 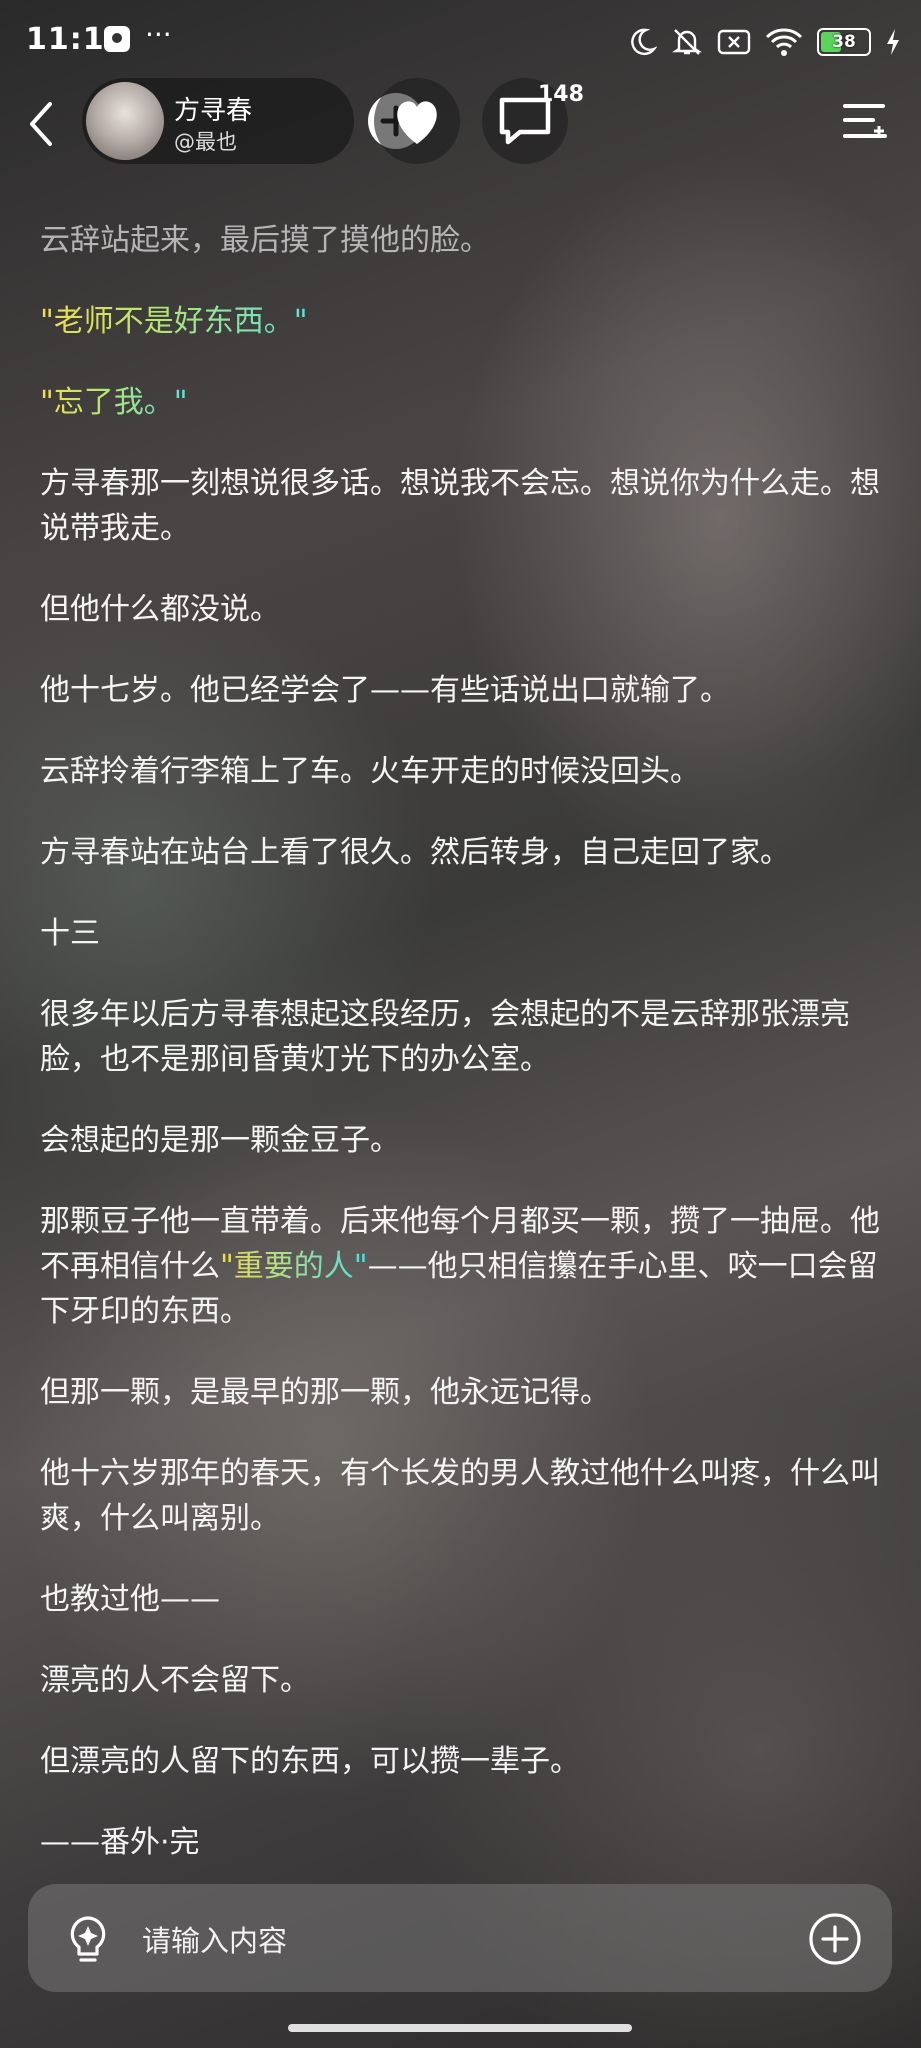 I want to click on status-icons: 38, so click(x=764, y=42).